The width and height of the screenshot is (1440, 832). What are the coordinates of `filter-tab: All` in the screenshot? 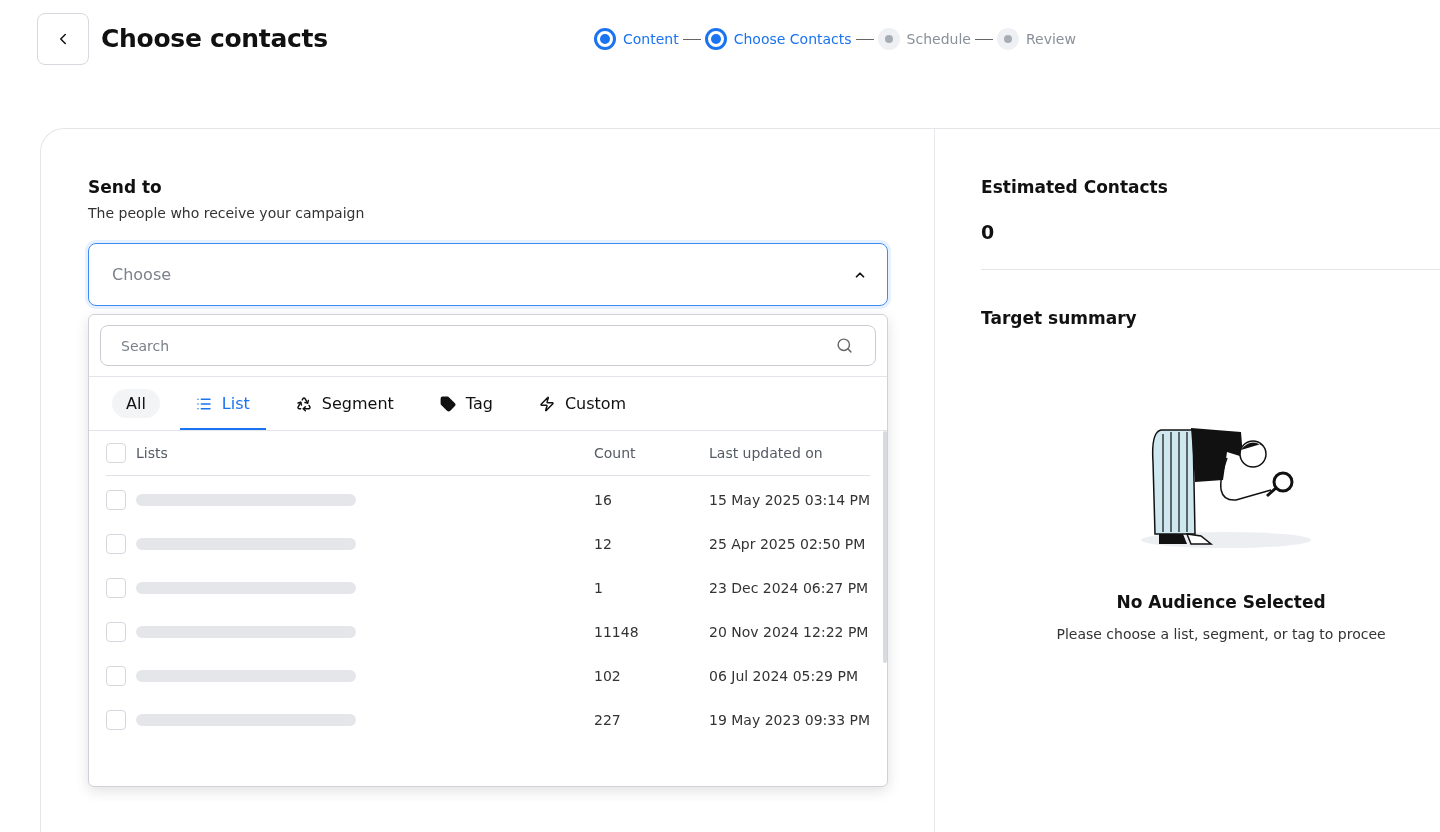 It's located at (136, 403).